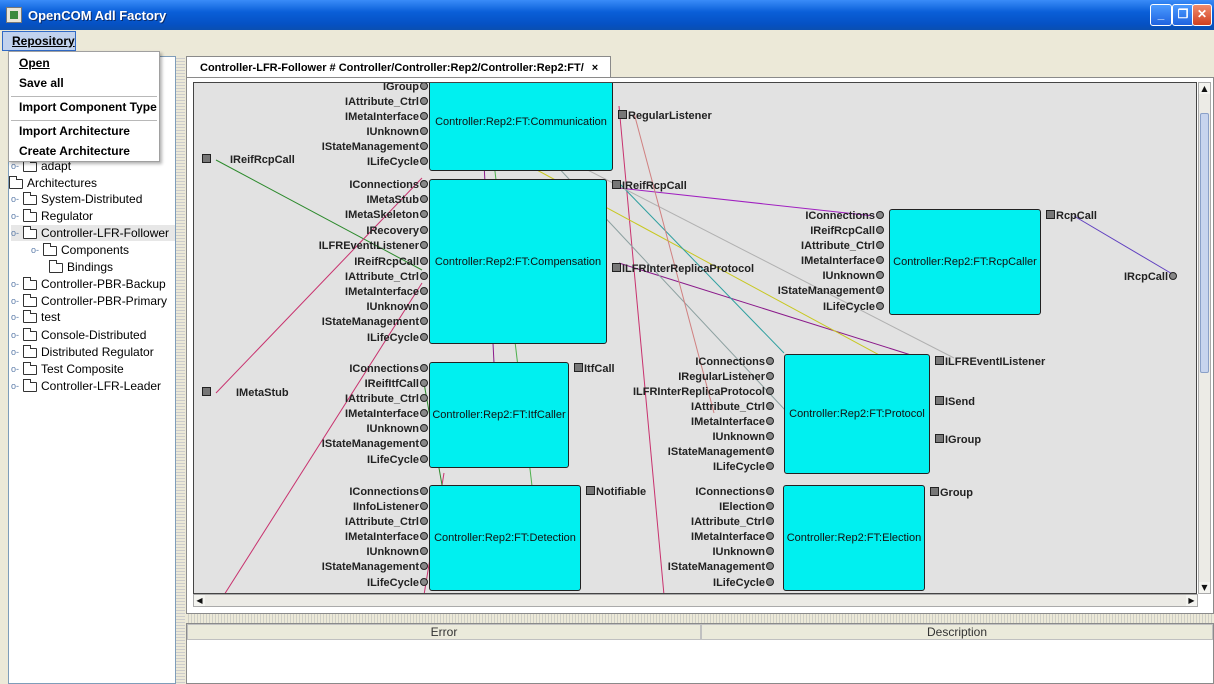 Image resolution: width=1214 pixels, height=684 pixels. What do you see at coordinates (521, 127) in the screenshot?
I see `component-communication: Controller:Rep2:FT:Communication` at bounding box center [521, 127].